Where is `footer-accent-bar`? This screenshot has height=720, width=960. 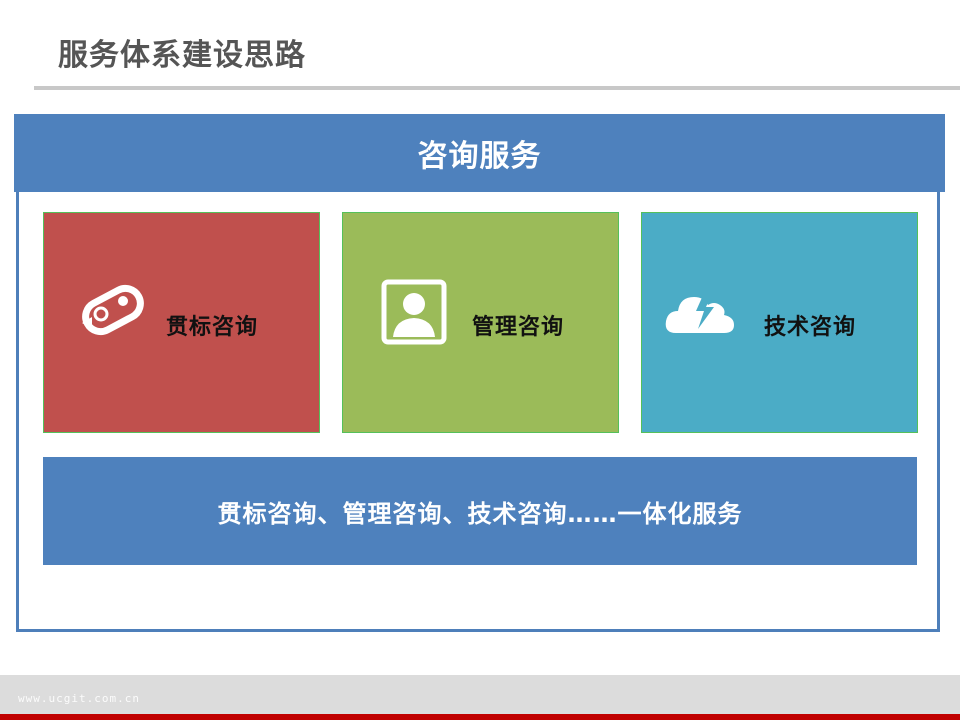 footer-accent-bar is located at coordinates (480, 717).